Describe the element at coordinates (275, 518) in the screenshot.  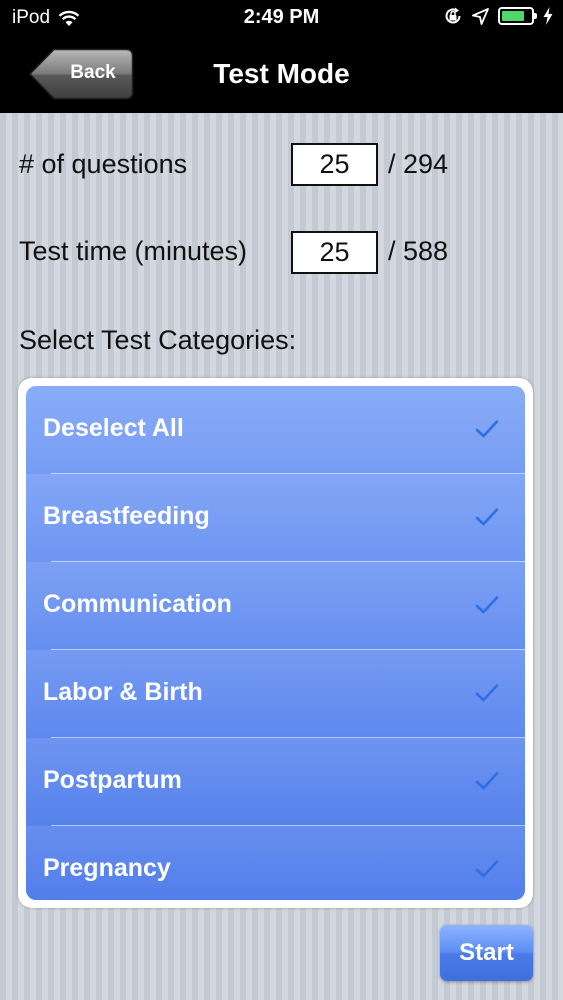
I see `category-item-breastfeeding: Breastfeeding` at that location.